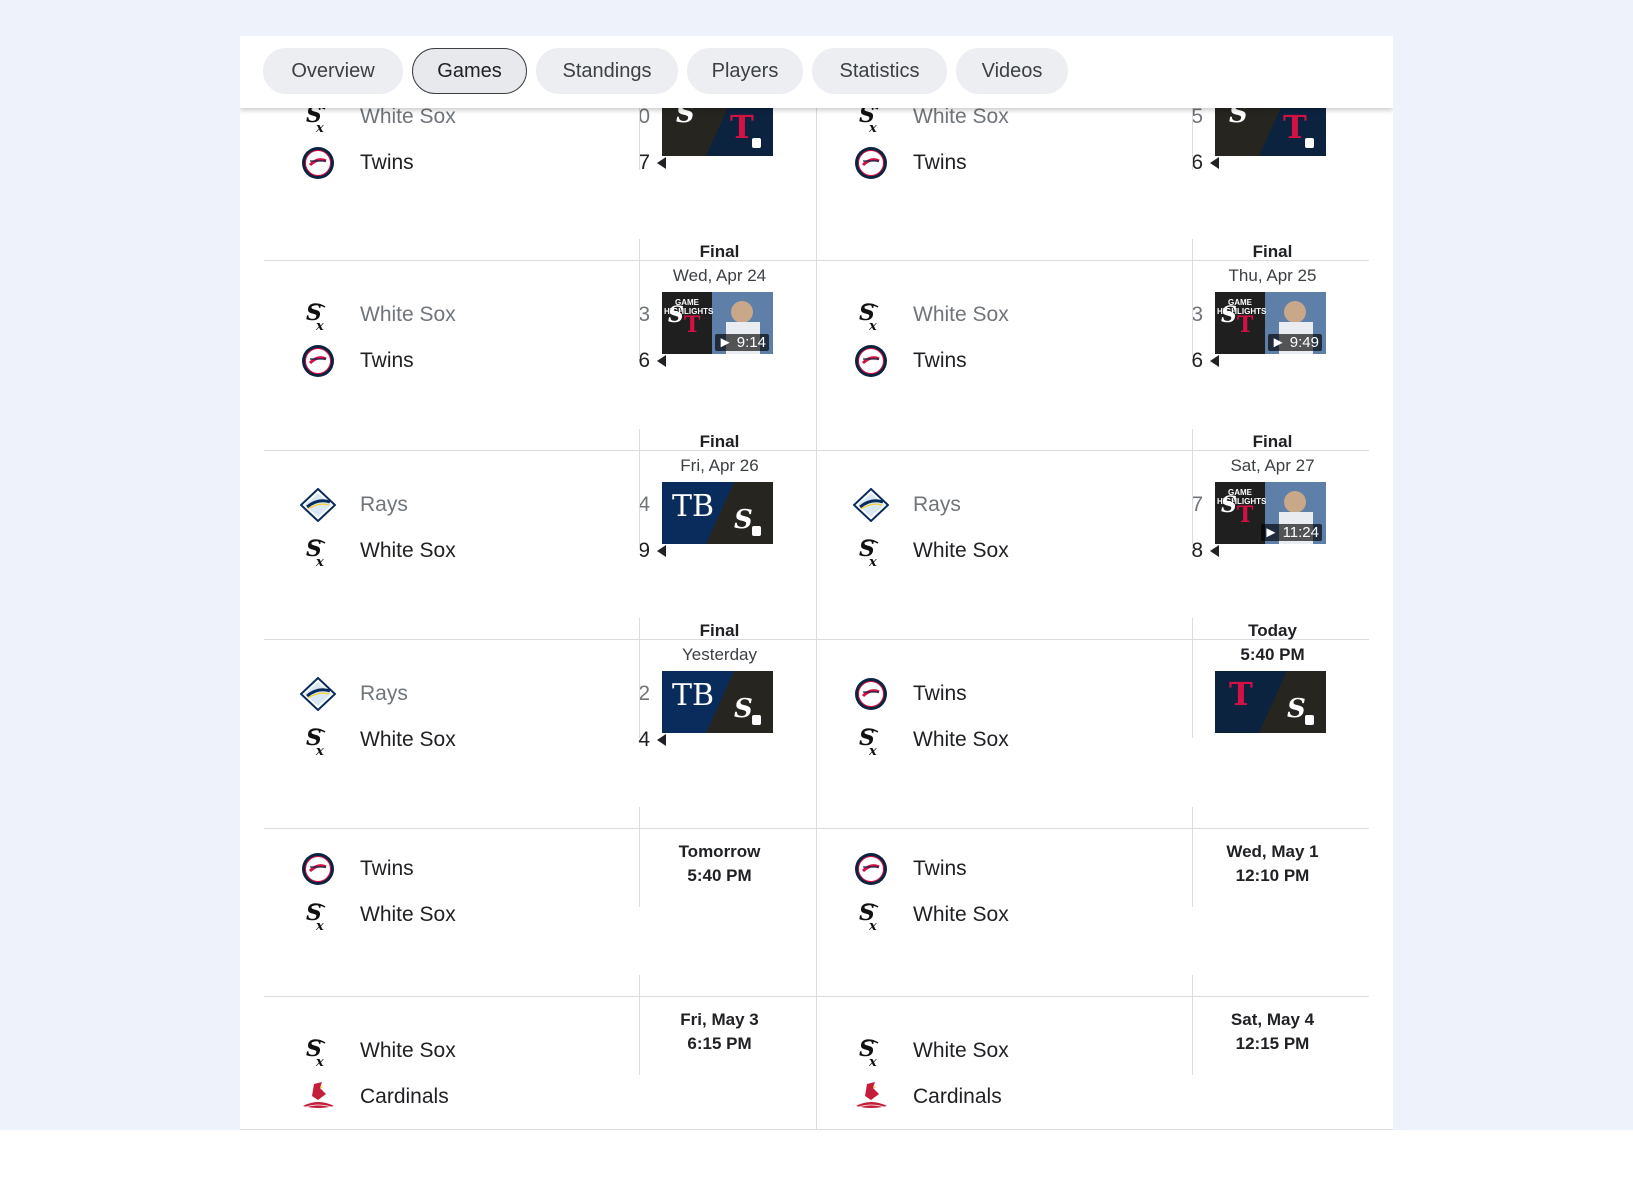  Describe the element at coordinates (1270, 323) in the screenshot. I see `game-highlights-thumbnail: S T GAME HIGHLIGHTS ► 9:49` at that location.